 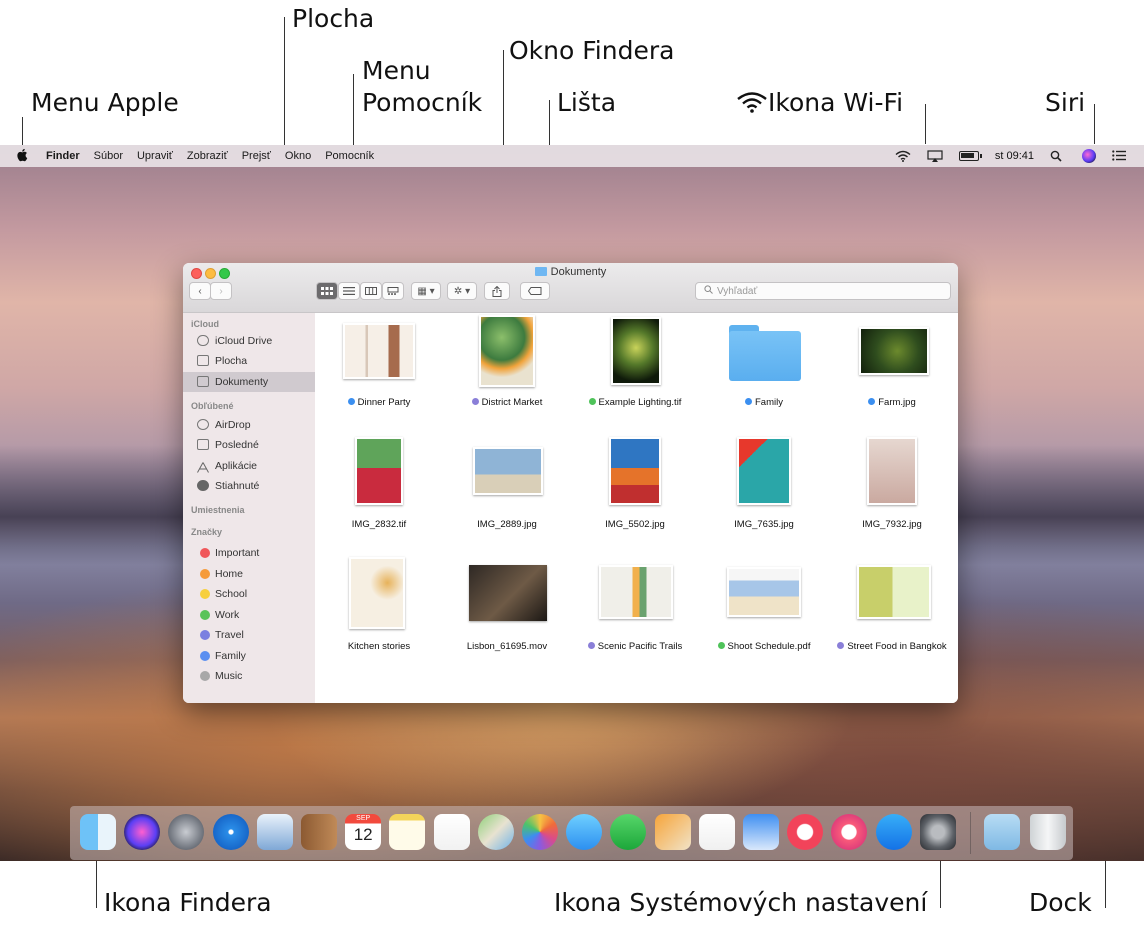 I want to click on battery-icon, so click(x=970, y=156).